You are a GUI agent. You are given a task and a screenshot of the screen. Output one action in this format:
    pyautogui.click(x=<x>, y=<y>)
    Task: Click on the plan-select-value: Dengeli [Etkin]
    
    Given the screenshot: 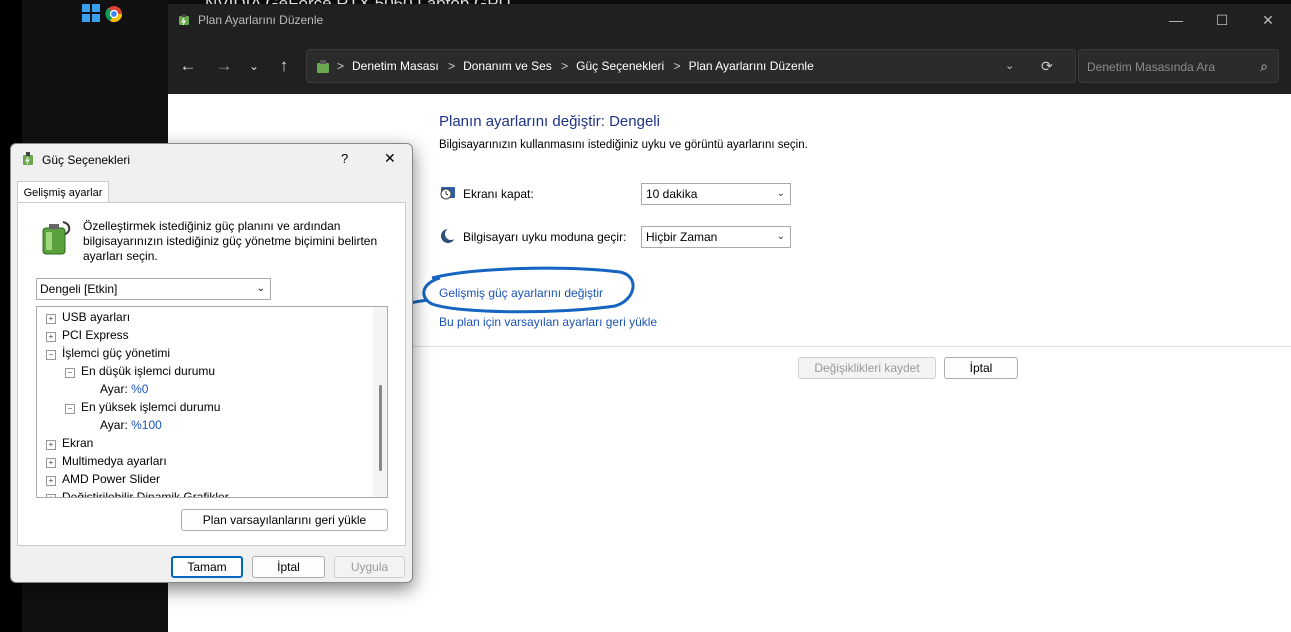 What is the action you would take?
    pyautogui.click(x=79, y=289)
    